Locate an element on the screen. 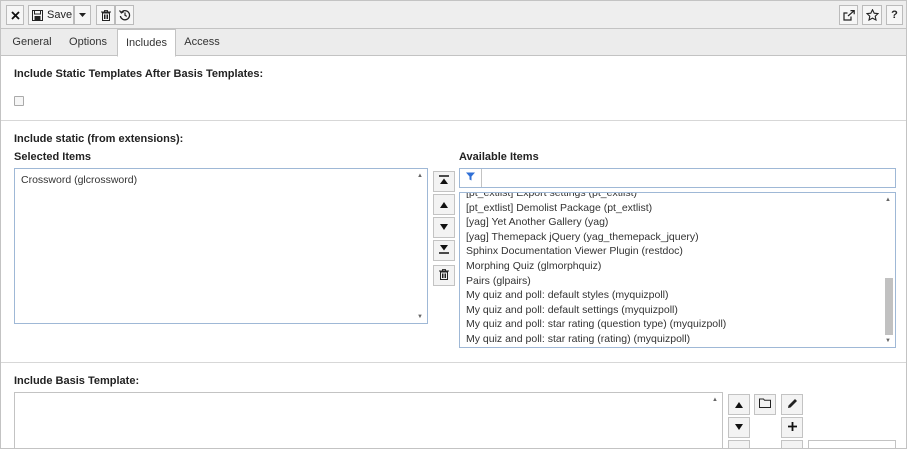 The width and height of the screenshot is (907, 449). available-item: [yag] Yet Another Gallery (yag) is located at coordinates (673, 222).